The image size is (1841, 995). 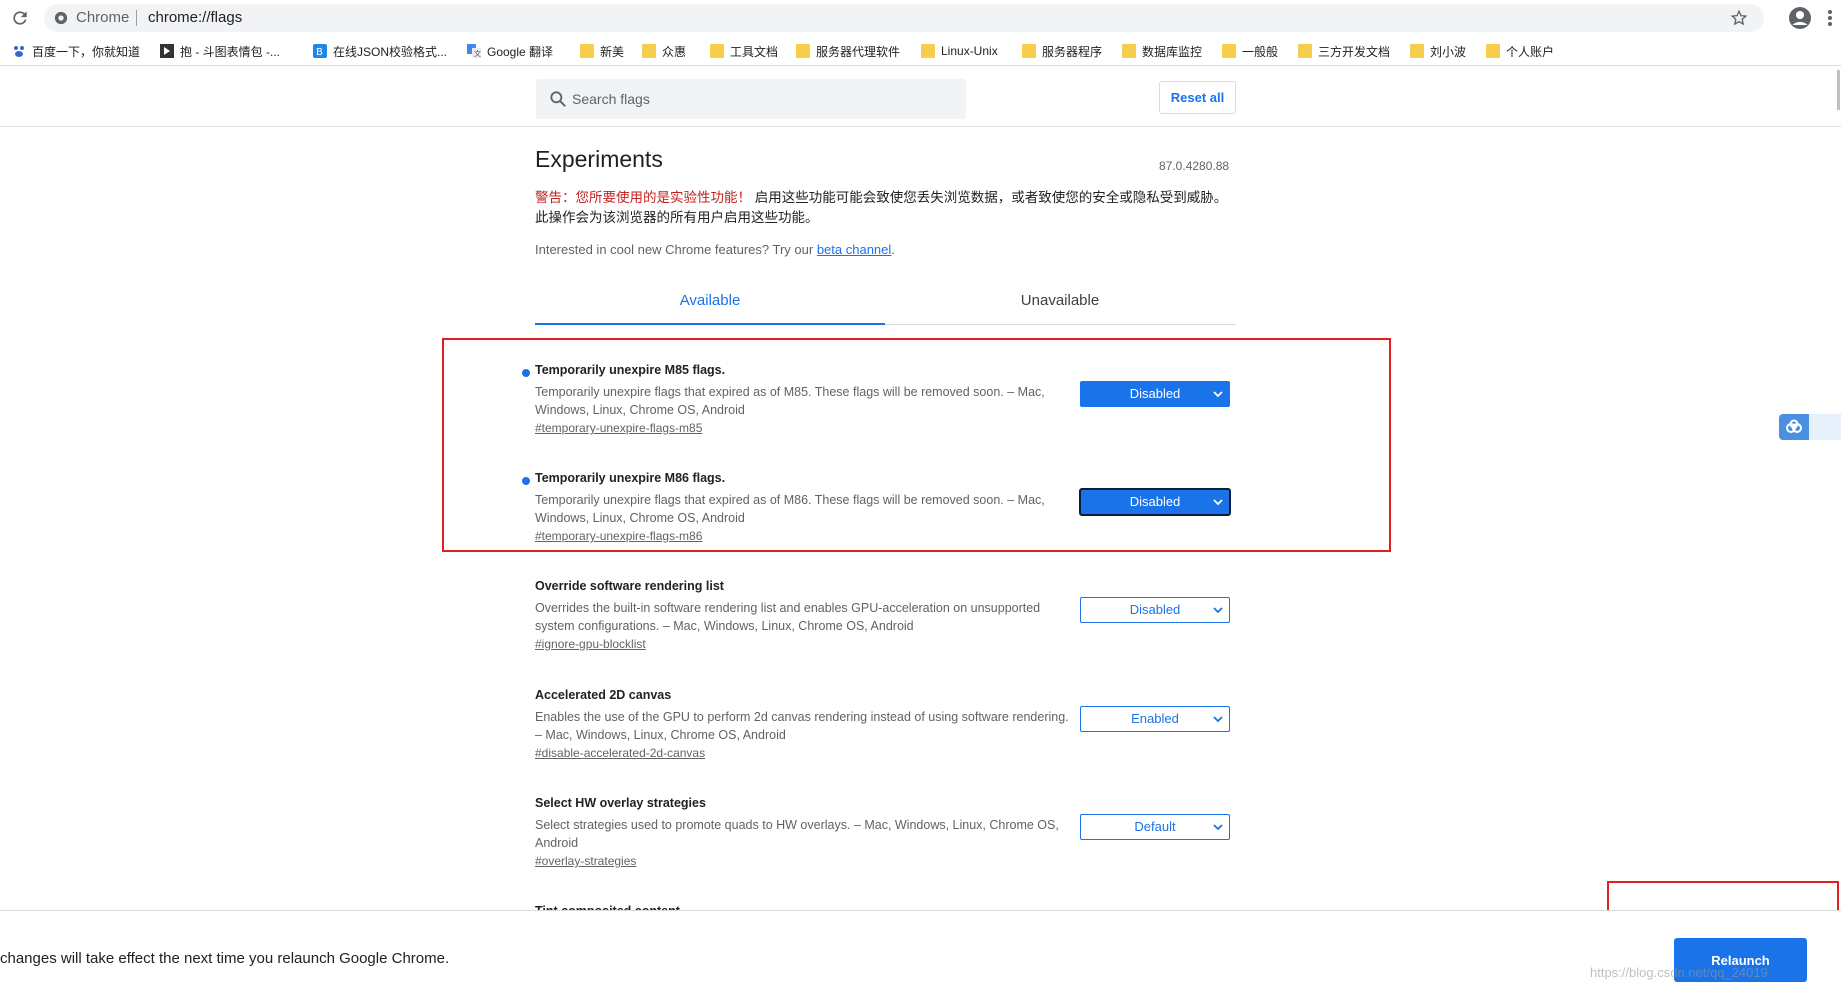 What do you see at coordinates (1194, 166) in the screenshot?
I see `version-label: 87.0.4280.88` at bounding box center [1194, 166].